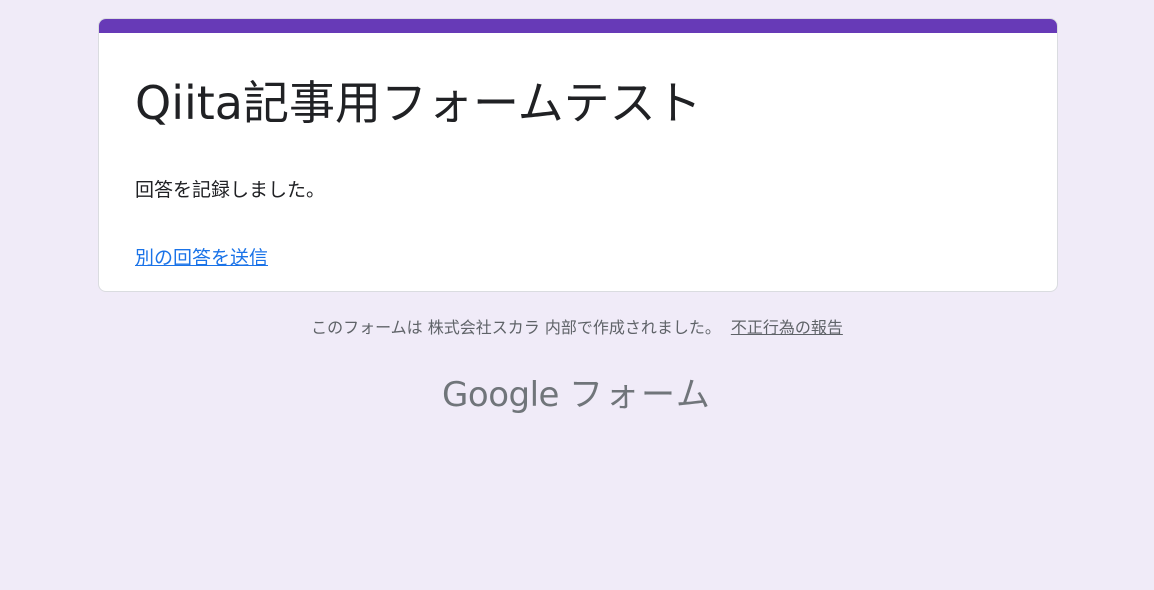  What do you see at coordinates (640, 395) in the screenshot?
I see `brand-forms-text: フォーム` at bounding box center [640, 395].